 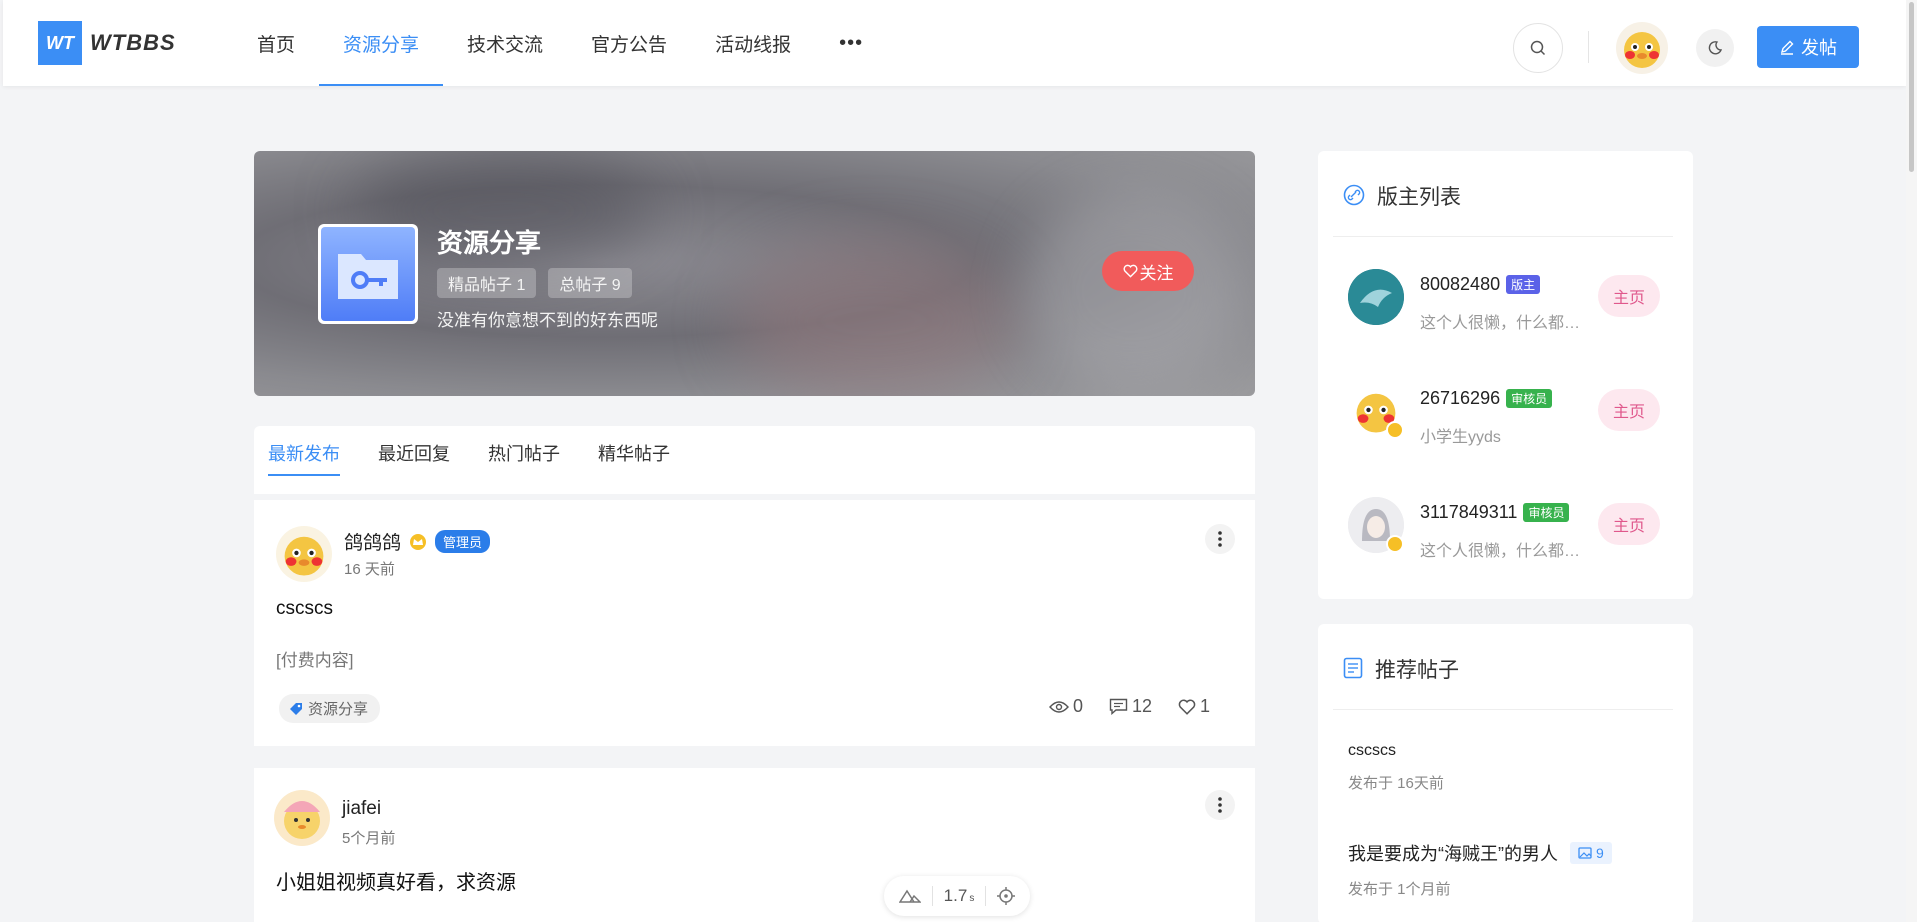 I want to click on forum-description: 没准有你意想不到的好东西呢, so click(x=547, y=320).